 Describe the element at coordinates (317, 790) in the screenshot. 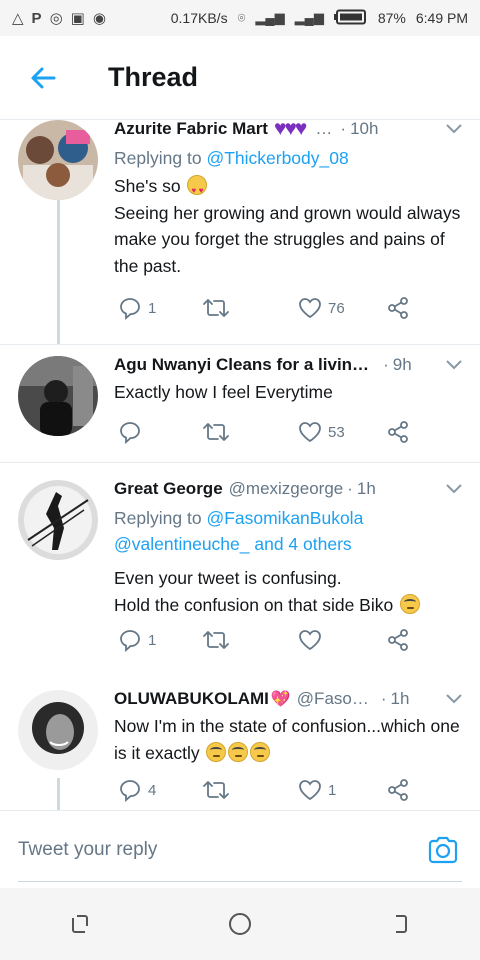

I see `like-button: 1` at that location.